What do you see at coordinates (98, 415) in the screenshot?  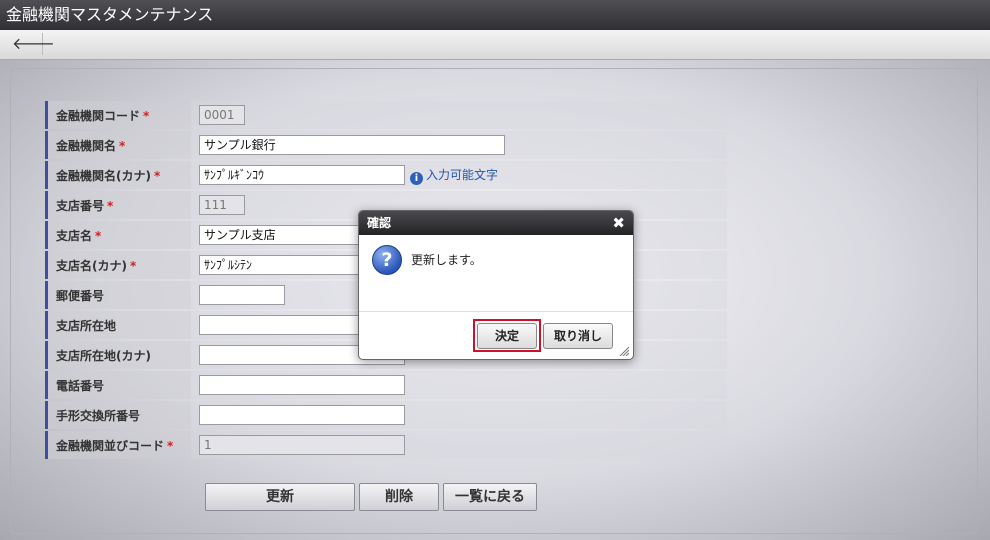 I see `label-text: 手形交換所番号` at bounding box center [98, 415].